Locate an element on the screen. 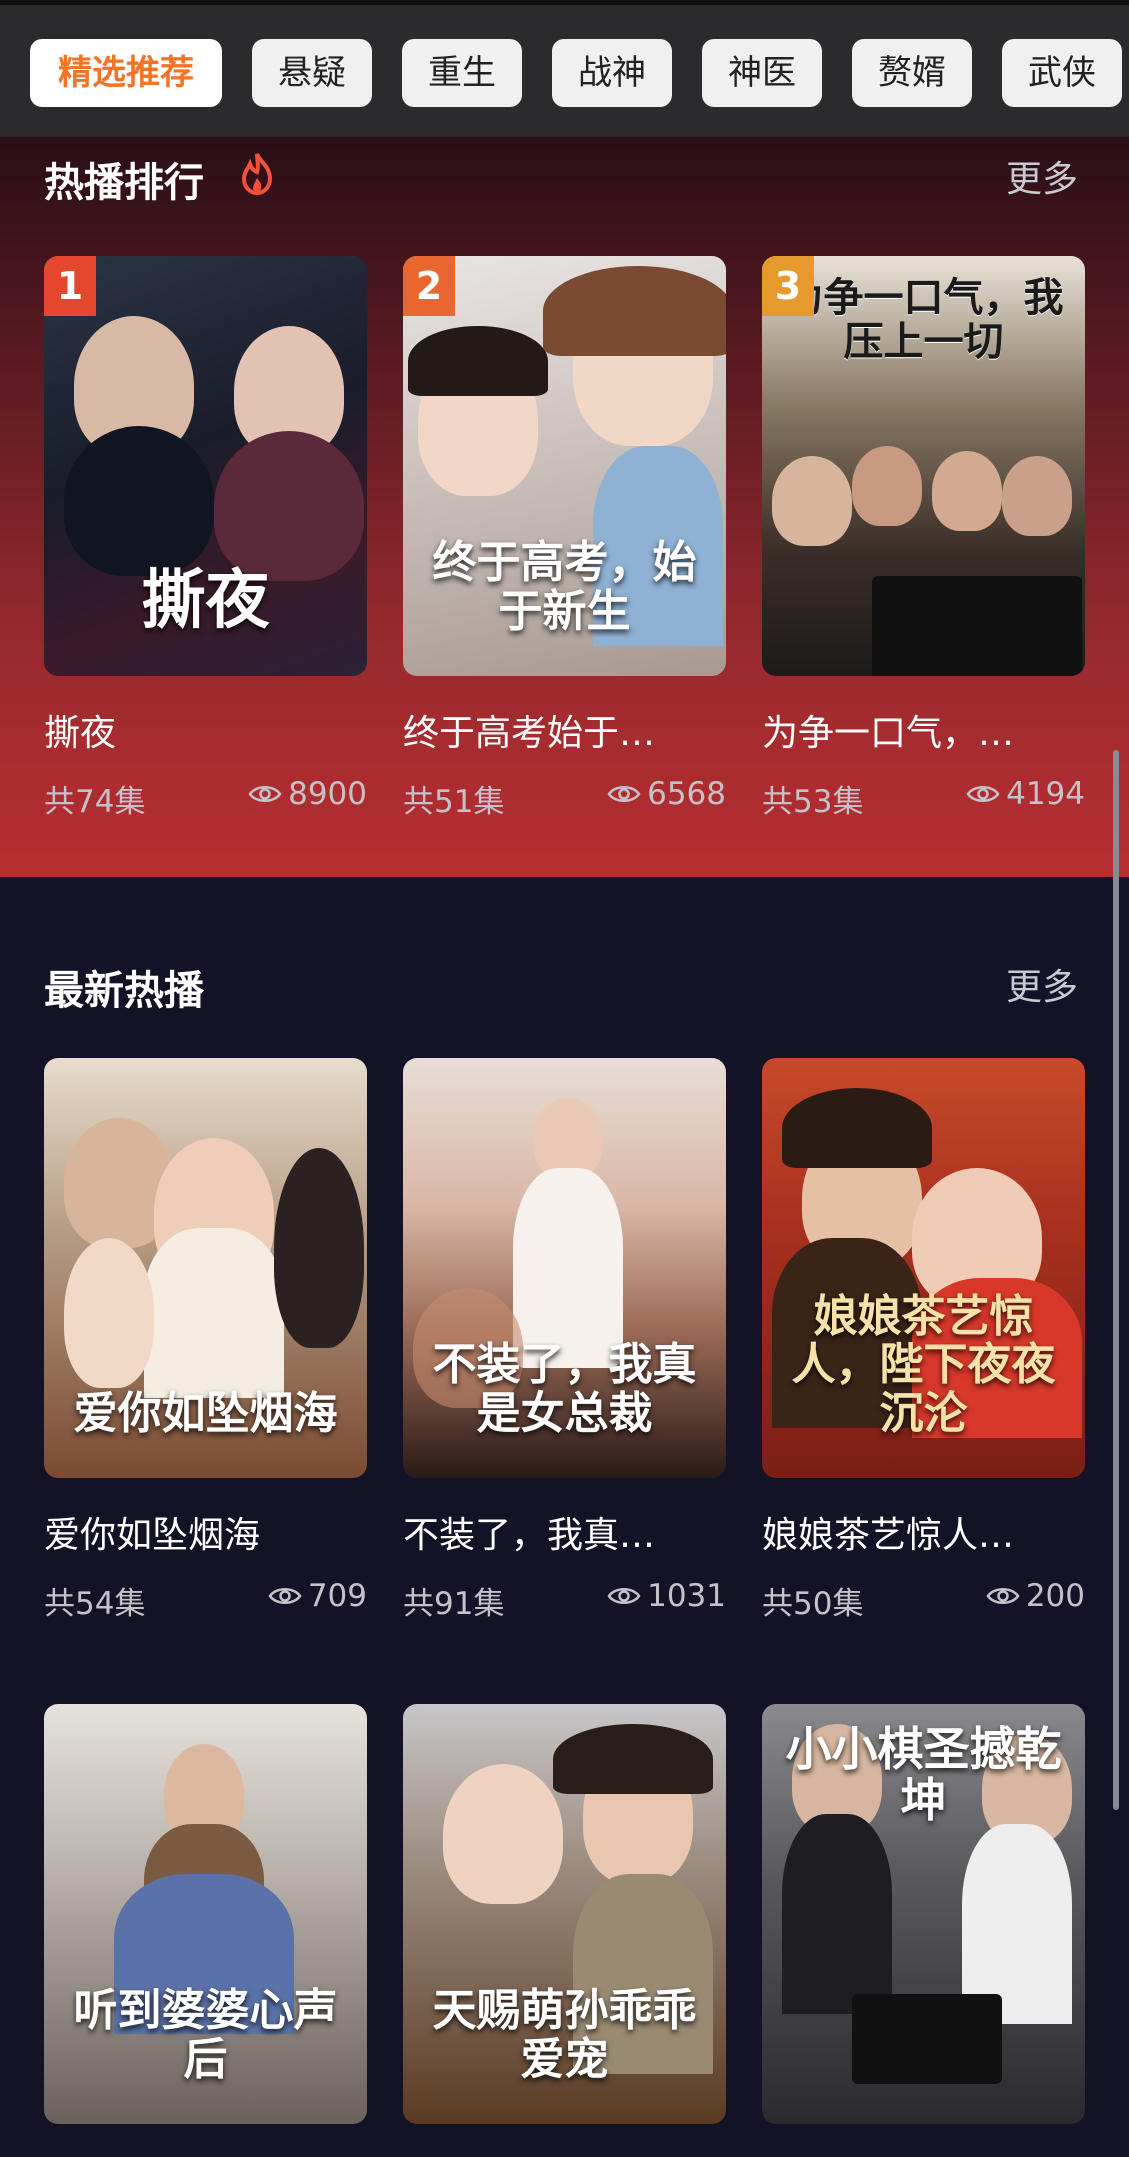 The width and height of the screenshot is (1129, 2157). poster-title: 听到婆婆心声后 is located at coordinates (205, 2035).